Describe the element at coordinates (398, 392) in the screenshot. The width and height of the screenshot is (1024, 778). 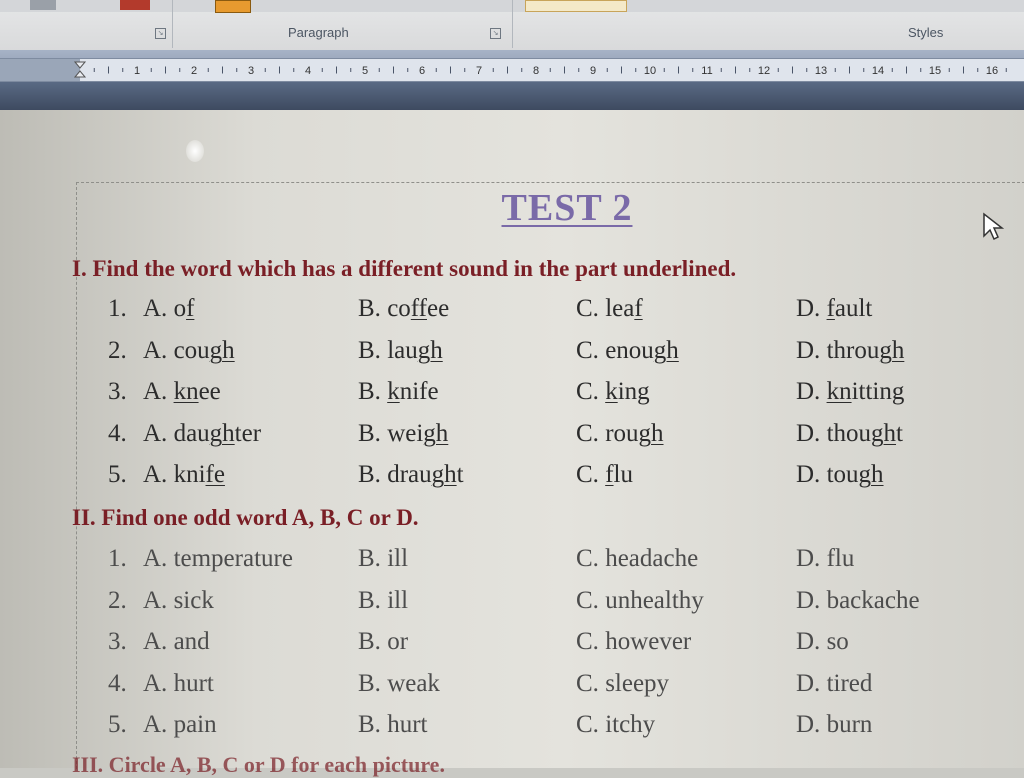
I see `answer-option: B. knife` at that location.